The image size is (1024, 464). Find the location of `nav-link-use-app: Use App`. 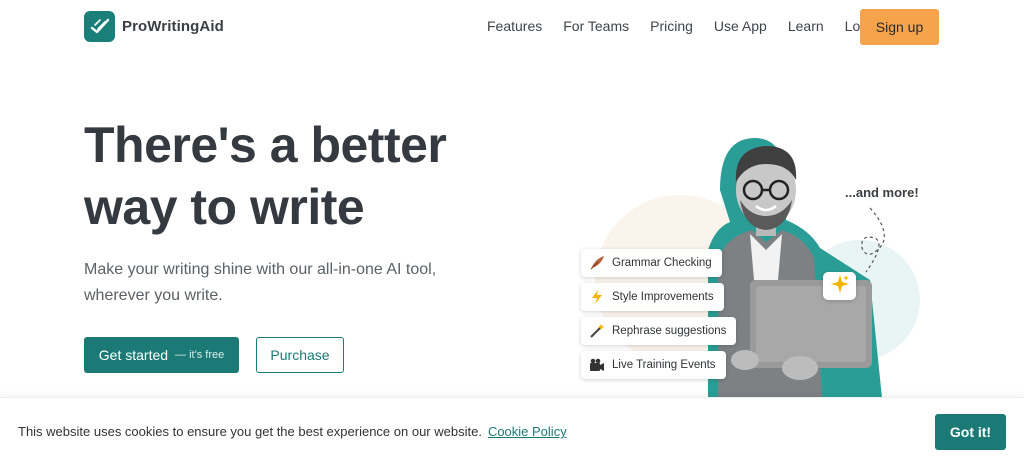

nav-link-use-app: Use App is located at coordinates (740, 26).